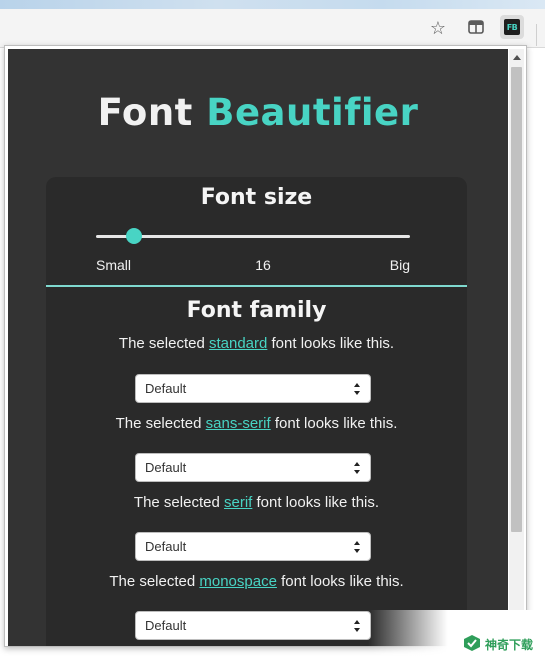  What do you see at coordinates (253, 236) in the screenshot?
I see `font-size-slider-track` at bounding box center [253, 236].